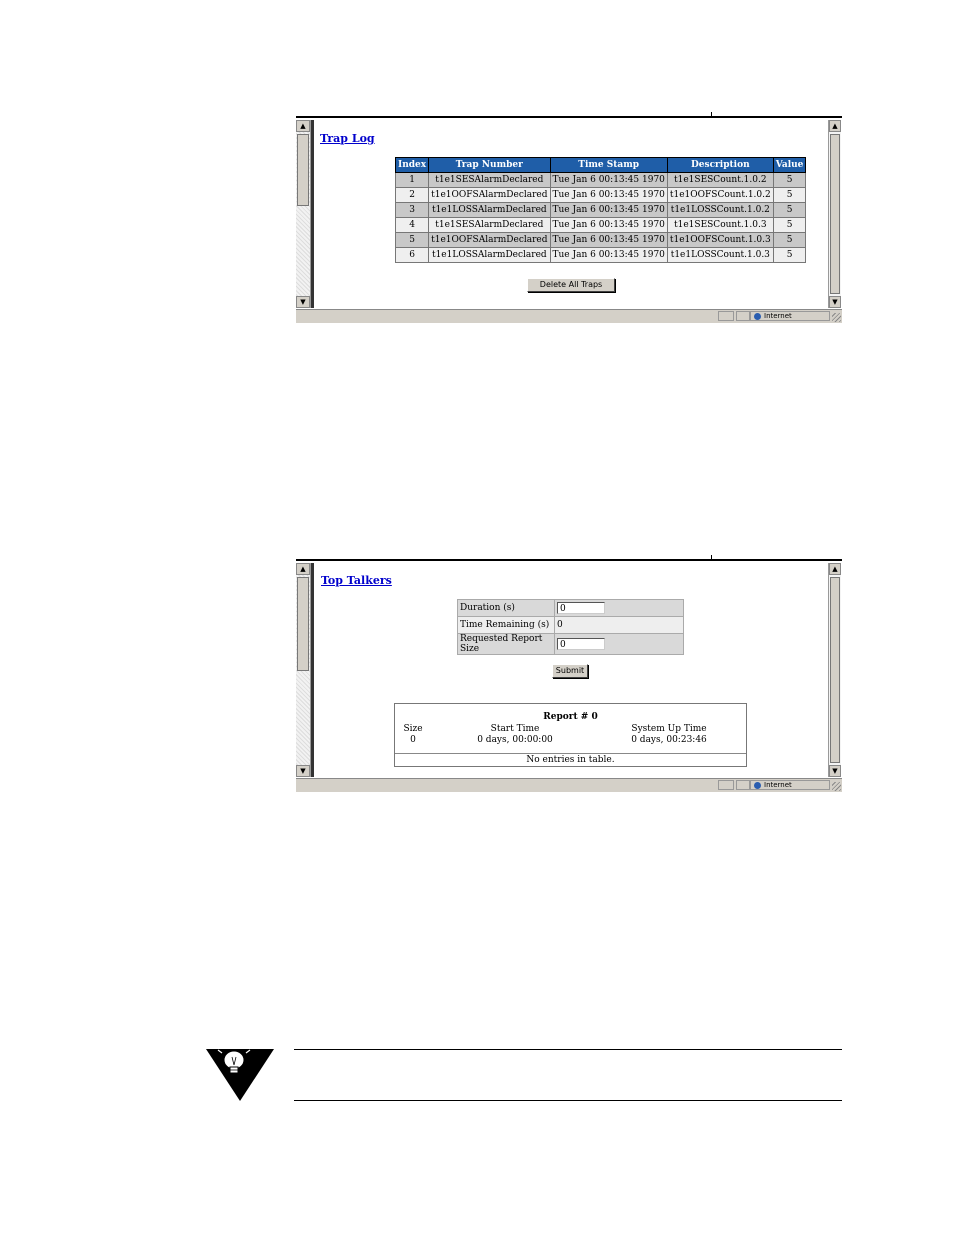 The image size is (954, 1235). What do you see at coordinates (581, 644) in the screenshot?
I see `report-size-input: 0` at bounding box center [581, 644].